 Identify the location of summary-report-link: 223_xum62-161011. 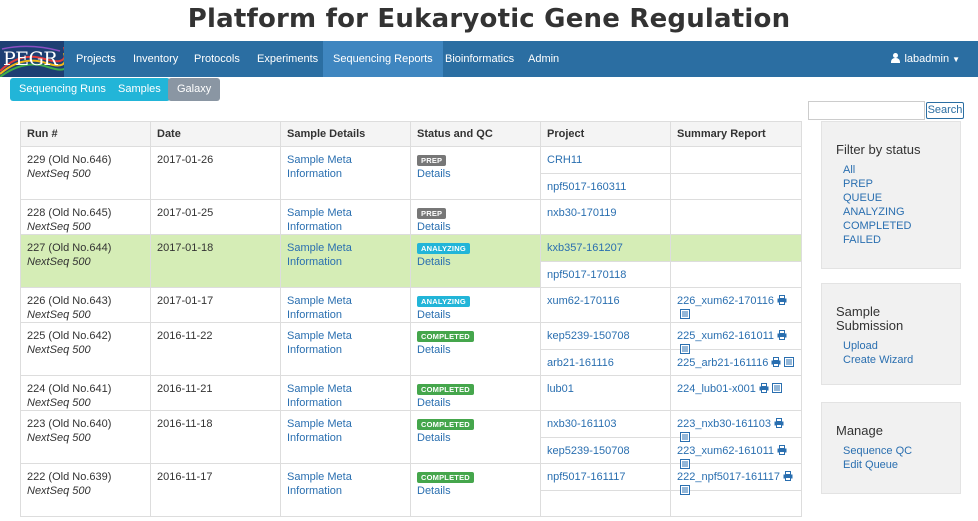
(725, 451).